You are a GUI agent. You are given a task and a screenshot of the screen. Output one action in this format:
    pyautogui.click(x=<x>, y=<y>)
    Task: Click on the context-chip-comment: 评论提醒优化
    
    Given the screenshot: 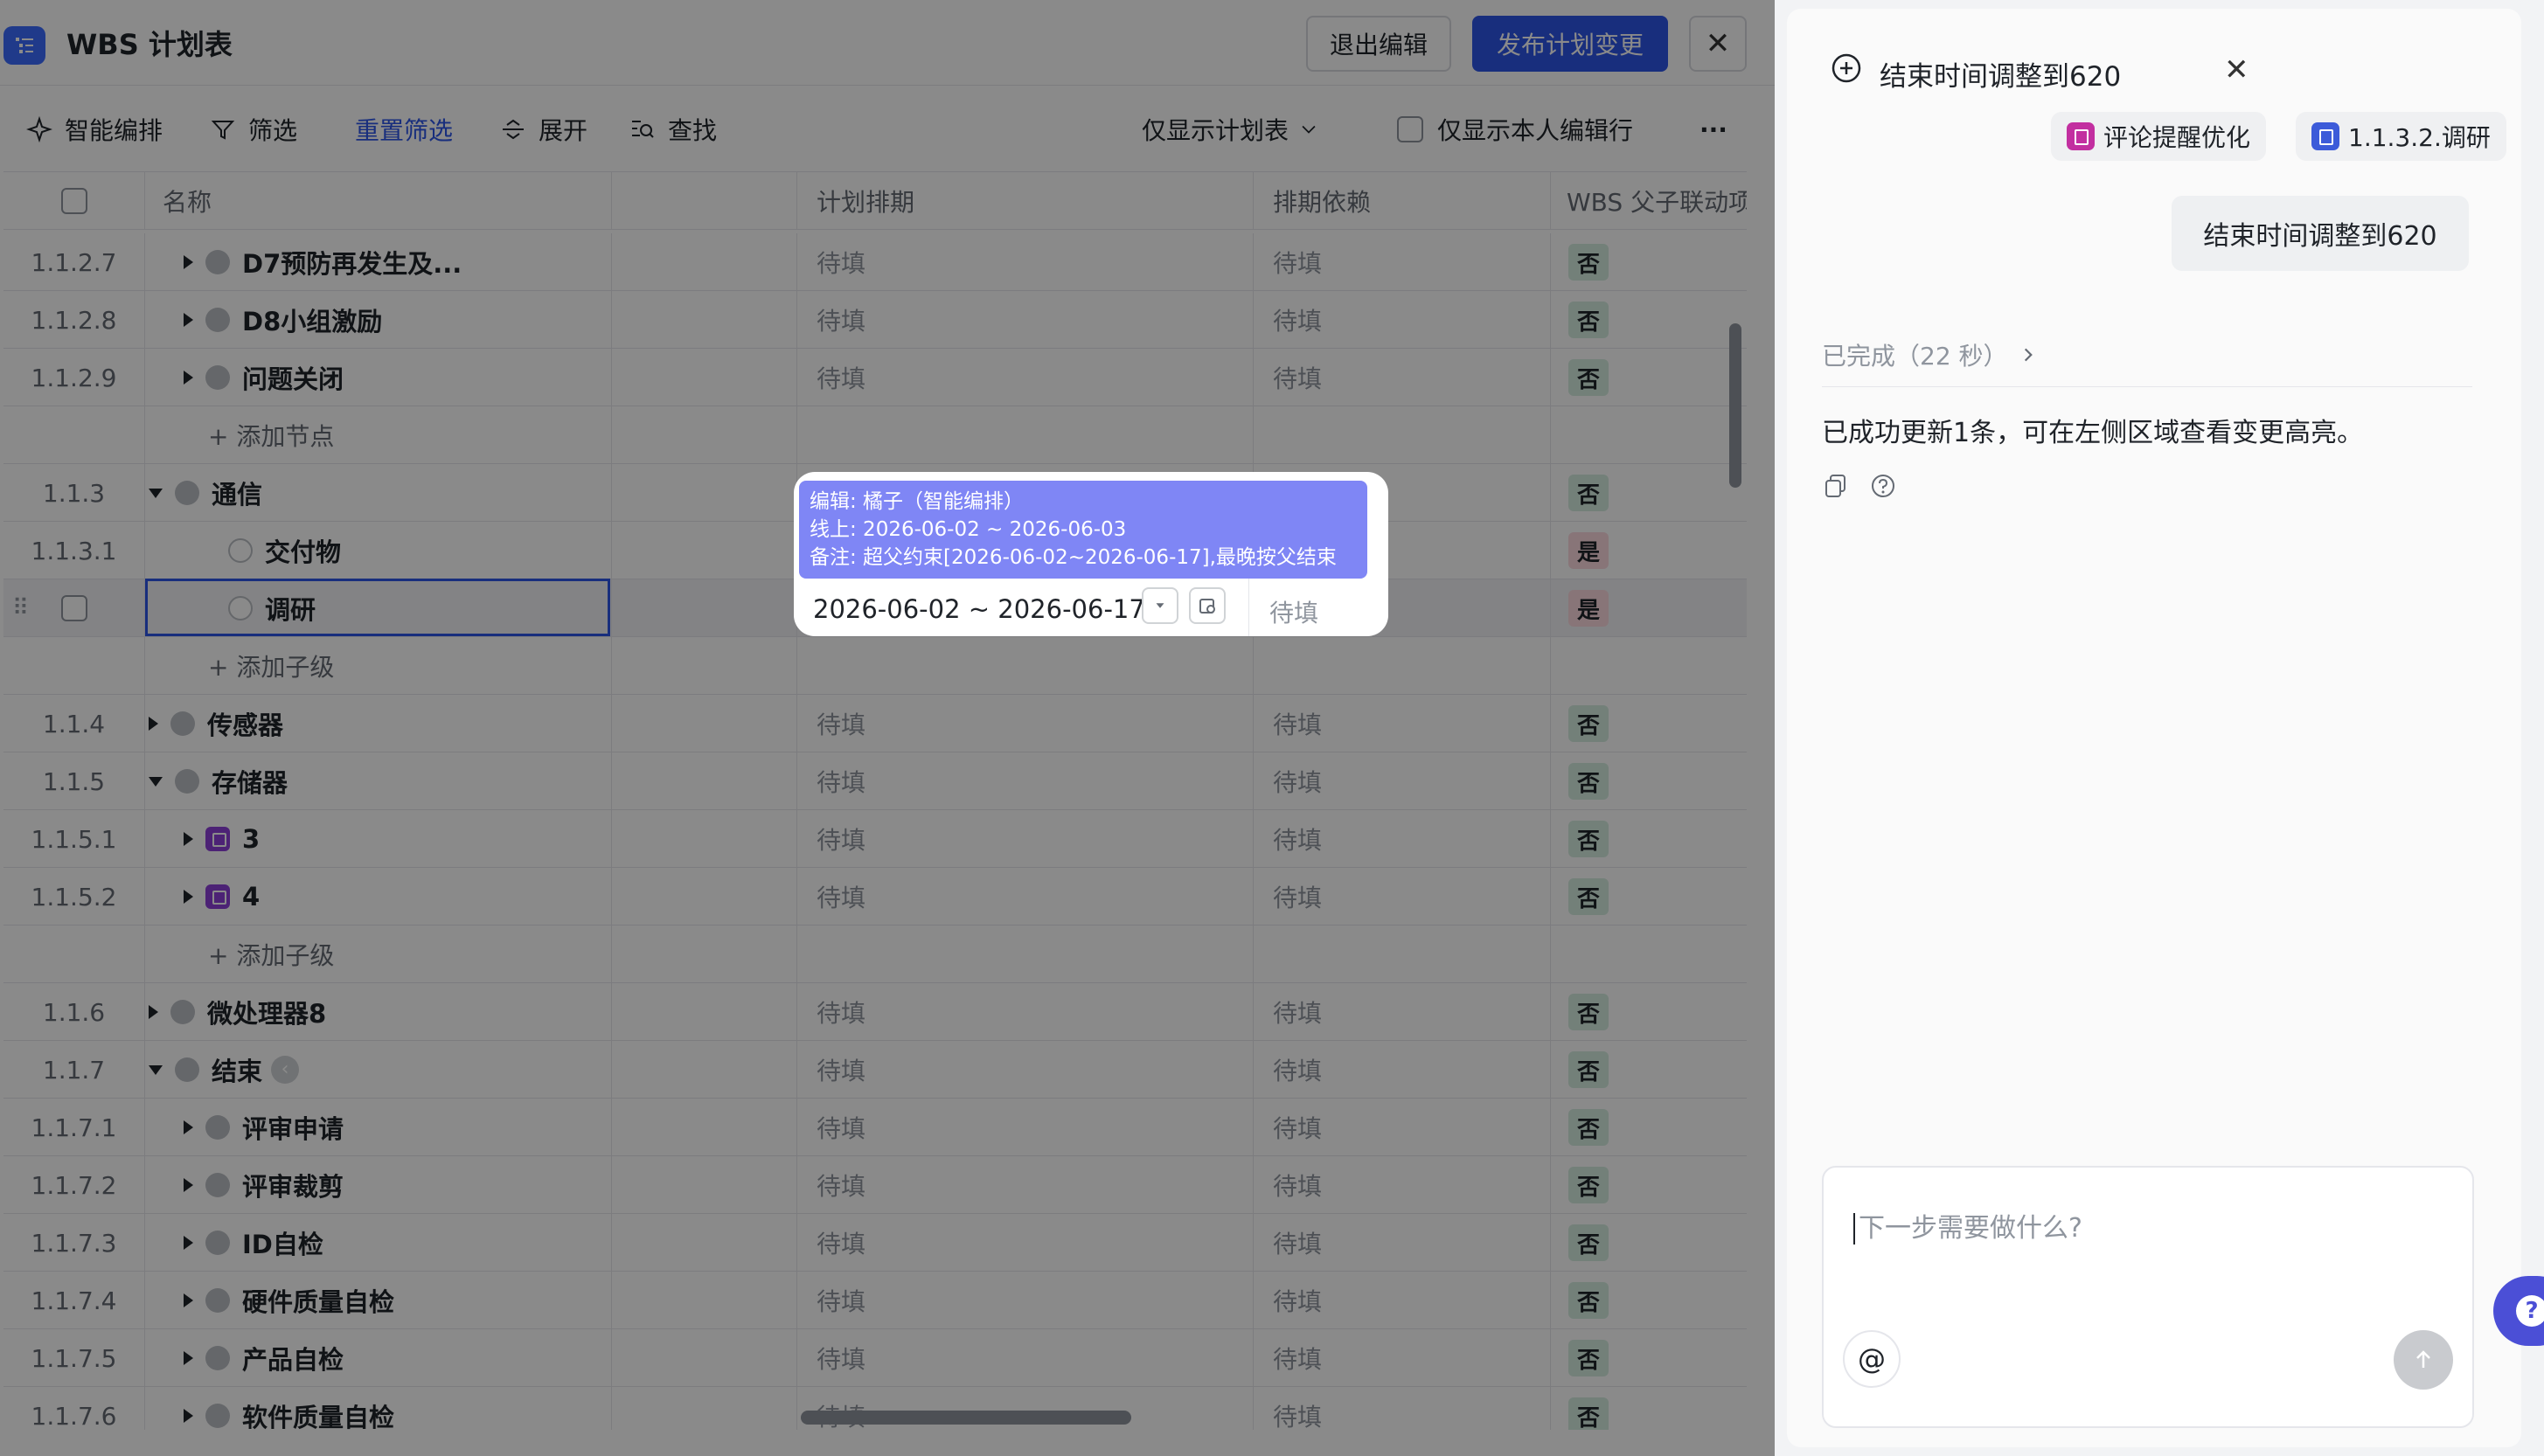 What is the action you would take?
    pyautogui.click(x=2159, y=136)
    